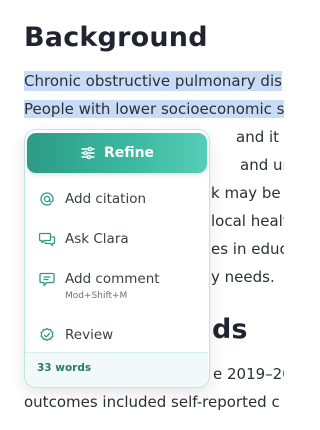 This screenshot has height=430, width=320. Describe the element at coordinates (47, 199) in the screenshot. I see `at-icon` at that location.